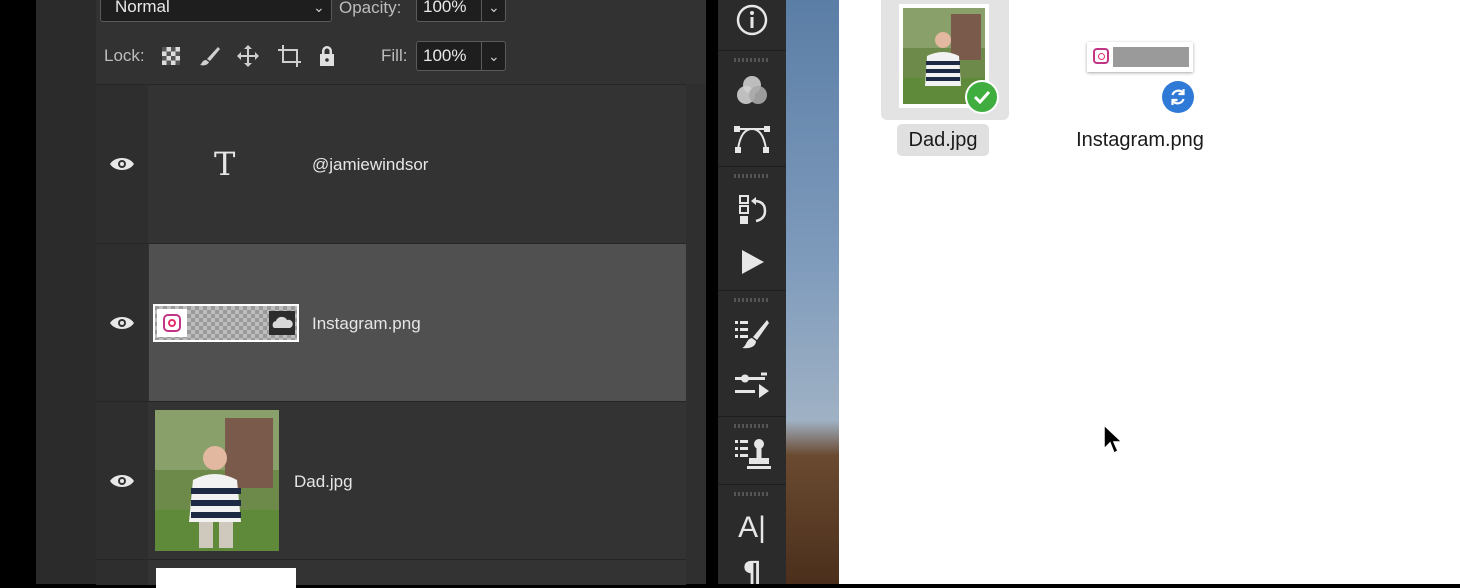 The height and width of the screenshot is (588, 1460). What do you see at coordinates (752, 210) in the screenshot?
I see `history-icon` at bounding box center [752, 210].